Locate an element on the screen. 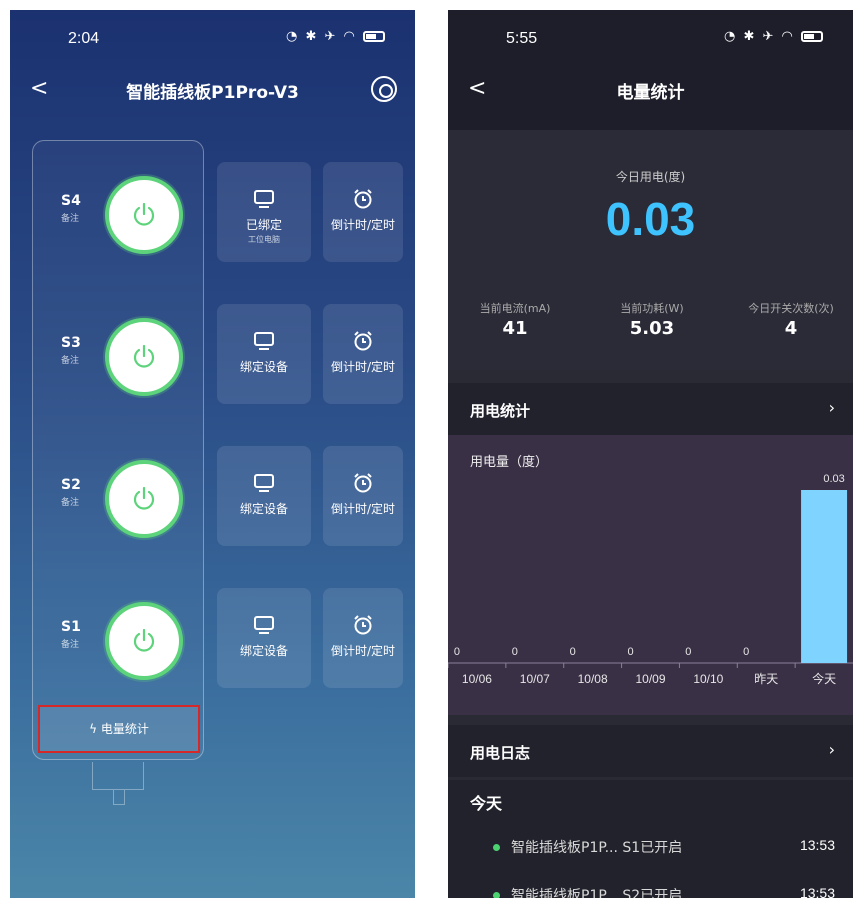 The image size is (853, 898). bind-device-tile-s1: 绑定设备 is located at coordinates (264, 638).